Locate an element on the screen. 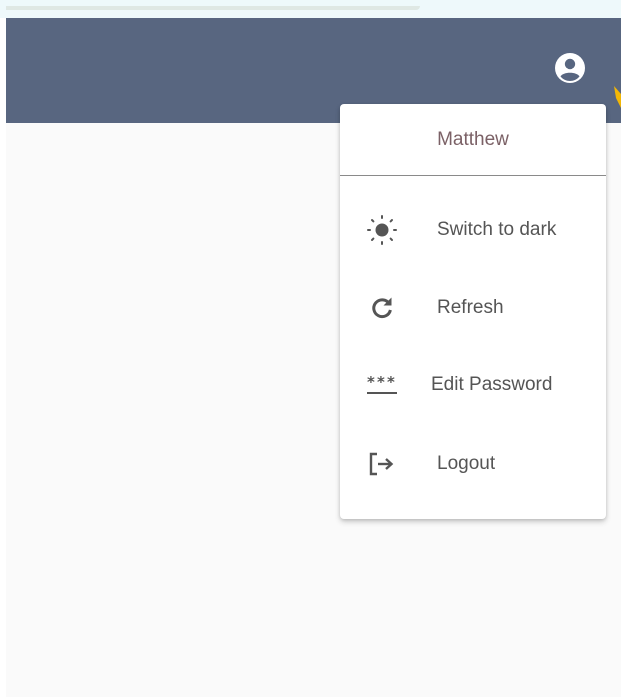 This screenshot has width=621, height=697. refresh-icon is located at coordinates (382, 308).